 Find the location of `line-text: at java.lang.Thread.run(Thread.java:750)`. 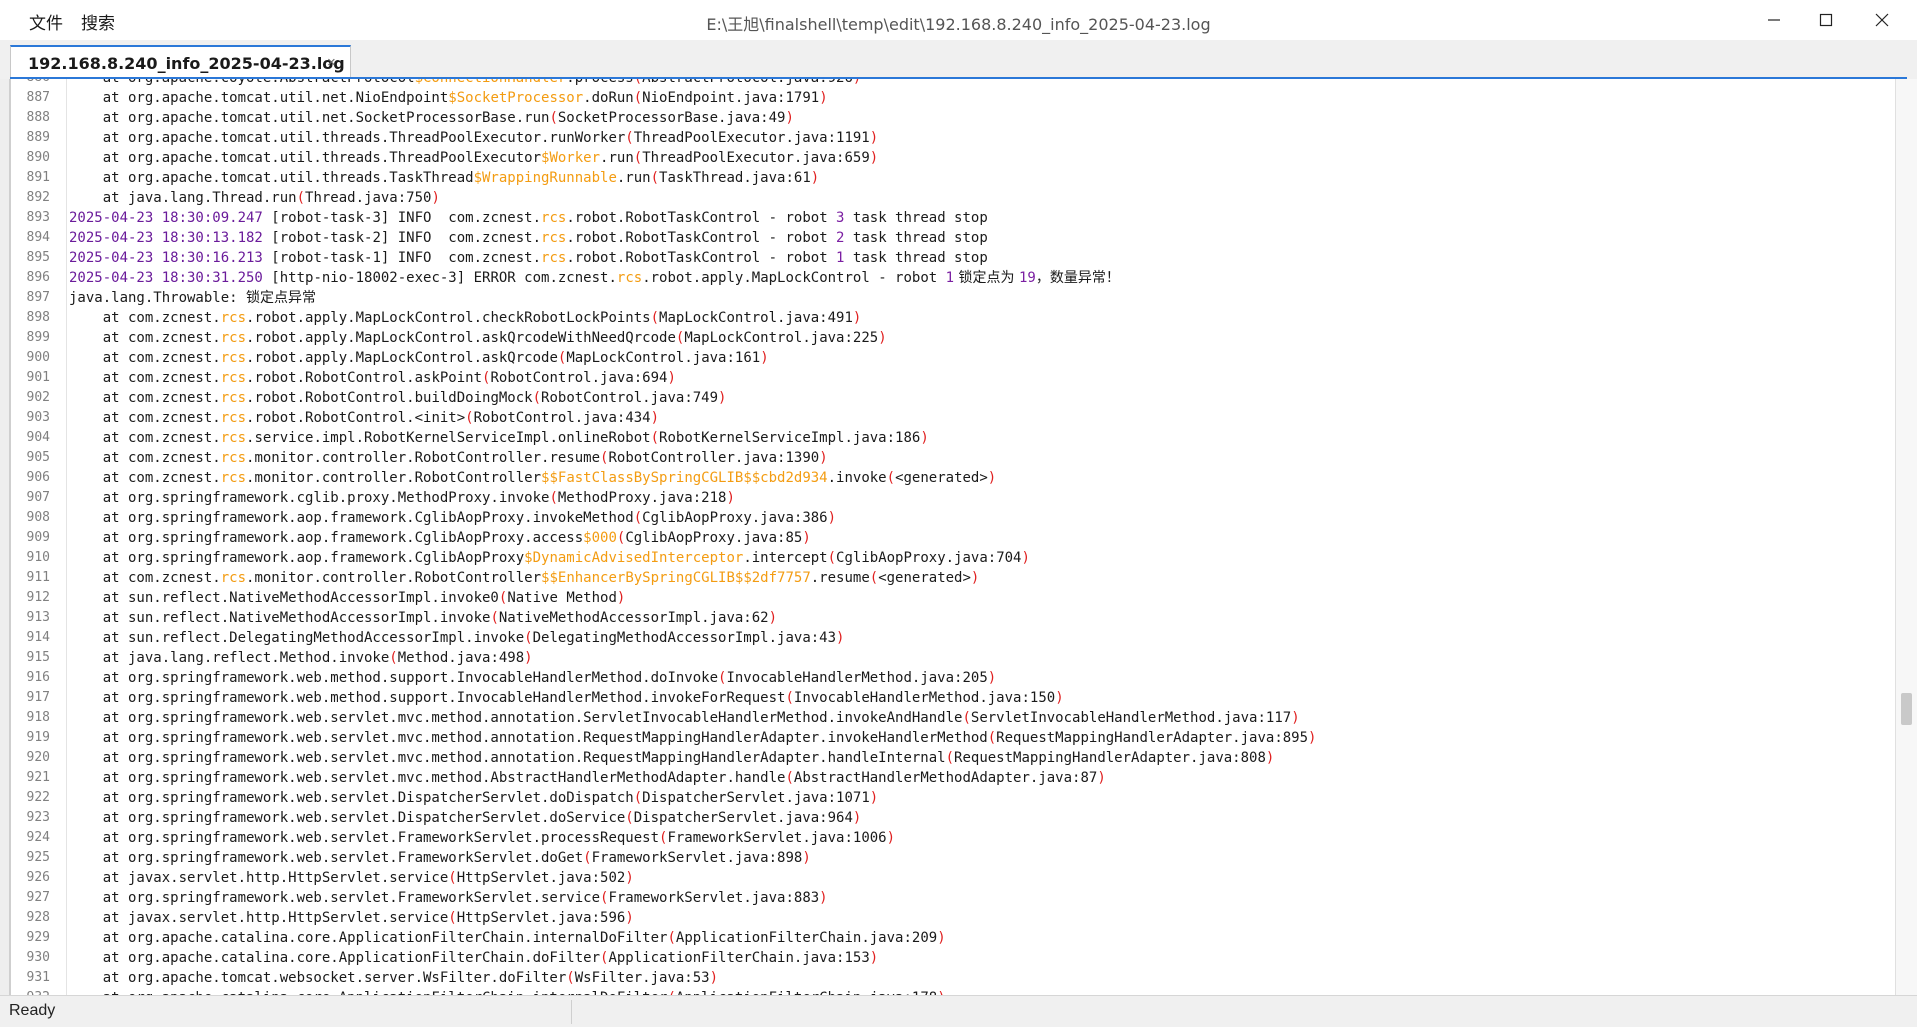

line-text: at java.lang.Thread.run(Thread.java:750) is located at coordinates (254, 198).